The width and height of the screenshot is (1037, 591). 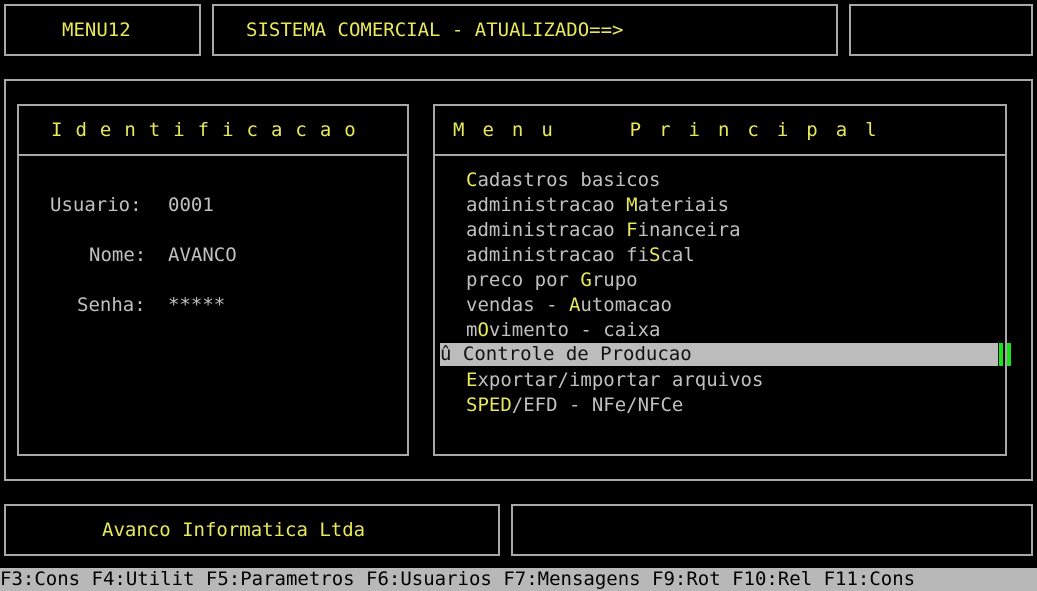 I want to click on menu-item-label: vendas -, so click(x=517, y=305).